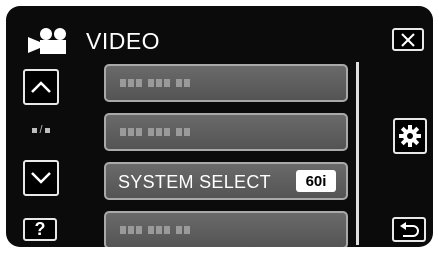 The height and width of the screenshot is (253, 439). I want to click on close-button, so click(408, 39).